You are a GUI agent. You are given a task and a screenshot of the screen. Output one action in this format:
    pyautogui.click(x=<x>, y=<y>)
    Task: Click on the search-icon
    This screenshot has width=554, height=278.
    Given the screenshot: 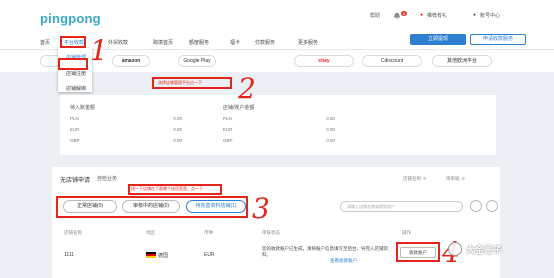 What is the action you would take?
    pyautogui.click(x=476, y=206)
    